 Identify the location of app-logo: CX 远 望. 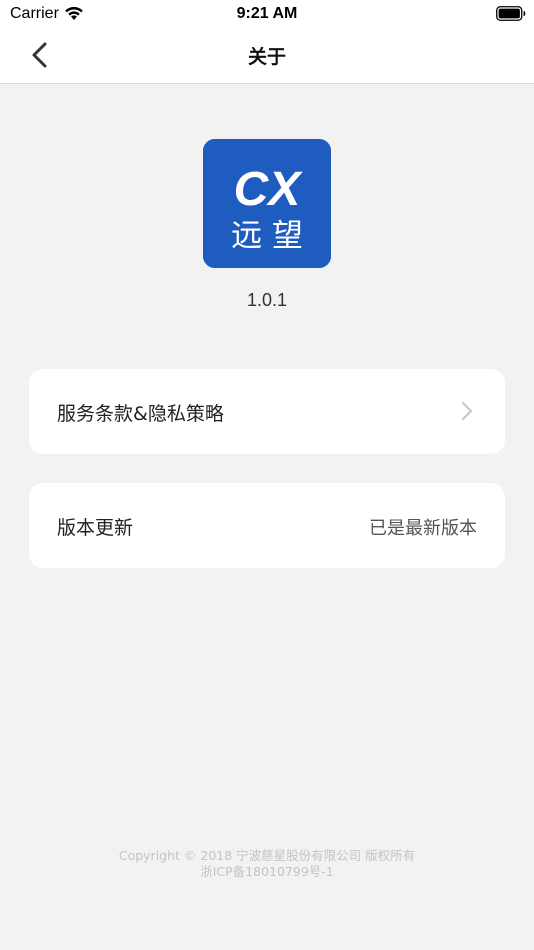
(267, 203).